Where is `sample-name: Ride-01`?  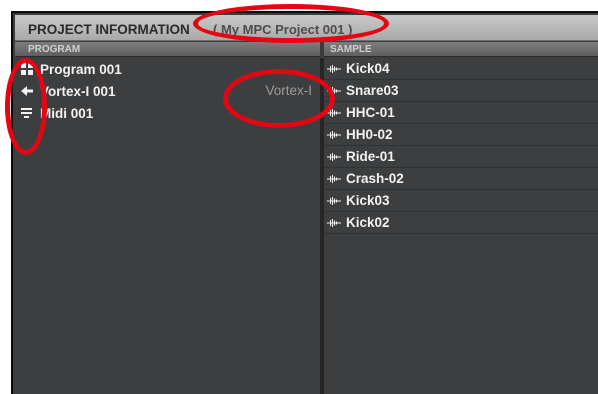
sample-name: Ride-01 is located at coordinates (370, 156).